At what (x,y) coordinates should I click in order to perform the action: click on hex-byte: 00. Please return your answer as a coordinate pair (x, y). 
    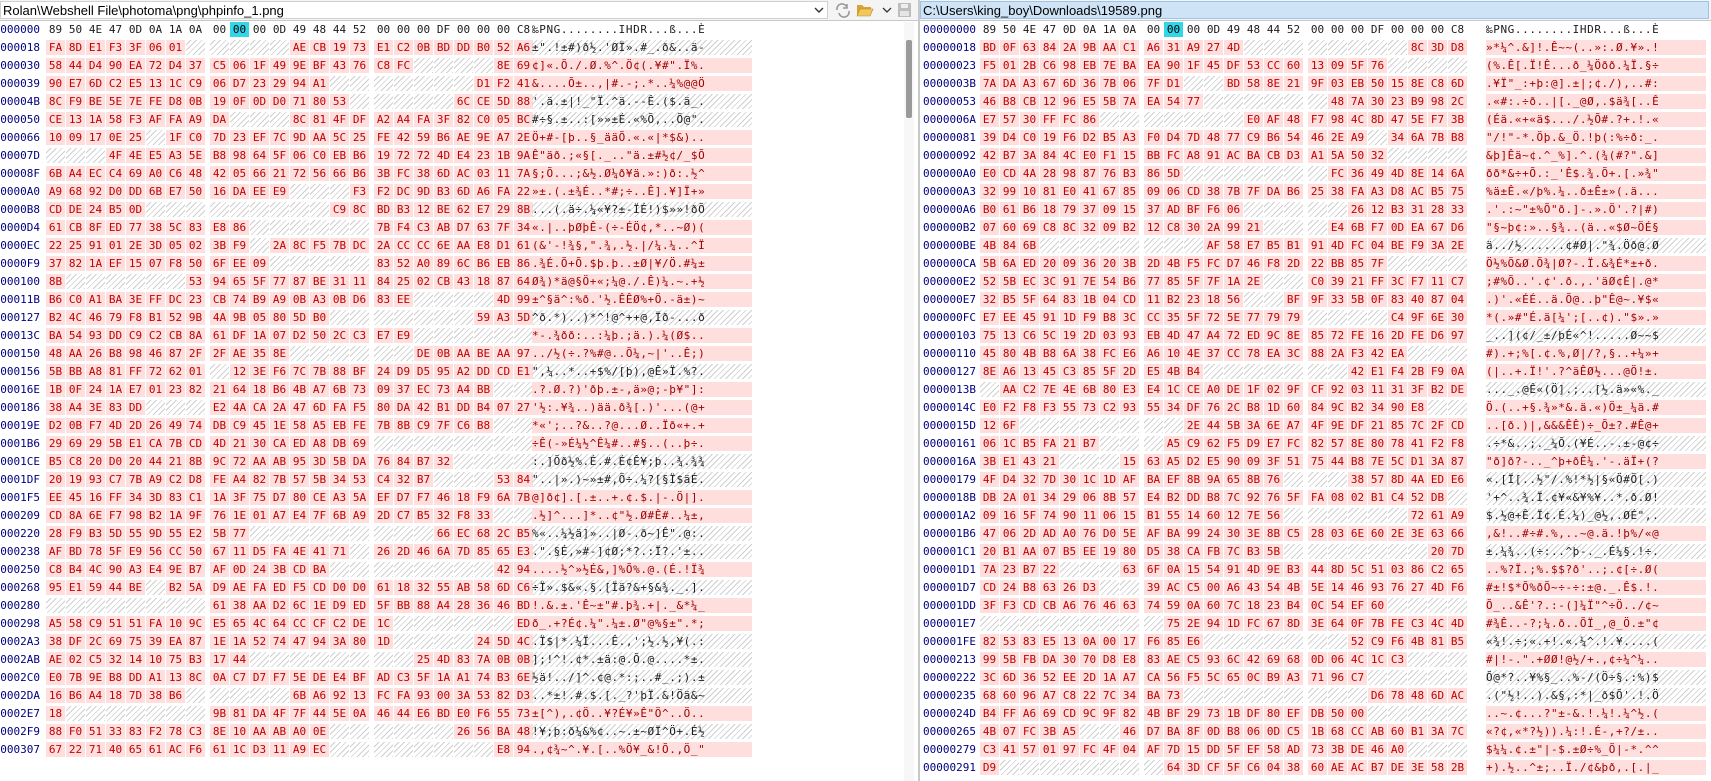
    Looking at the image, I should click on (463, 29).